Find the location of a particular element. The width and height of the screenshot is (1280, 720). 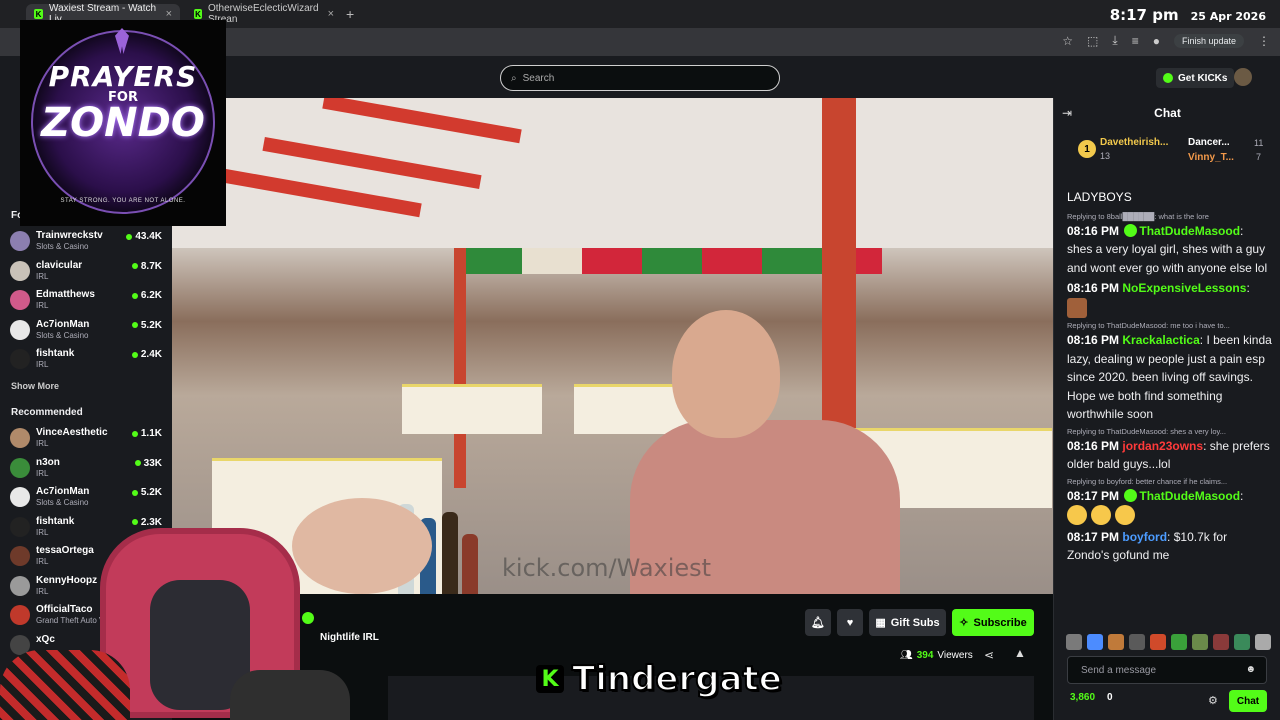

send-message-input: Send a message ☻ is located at coordinates (1167, 670).